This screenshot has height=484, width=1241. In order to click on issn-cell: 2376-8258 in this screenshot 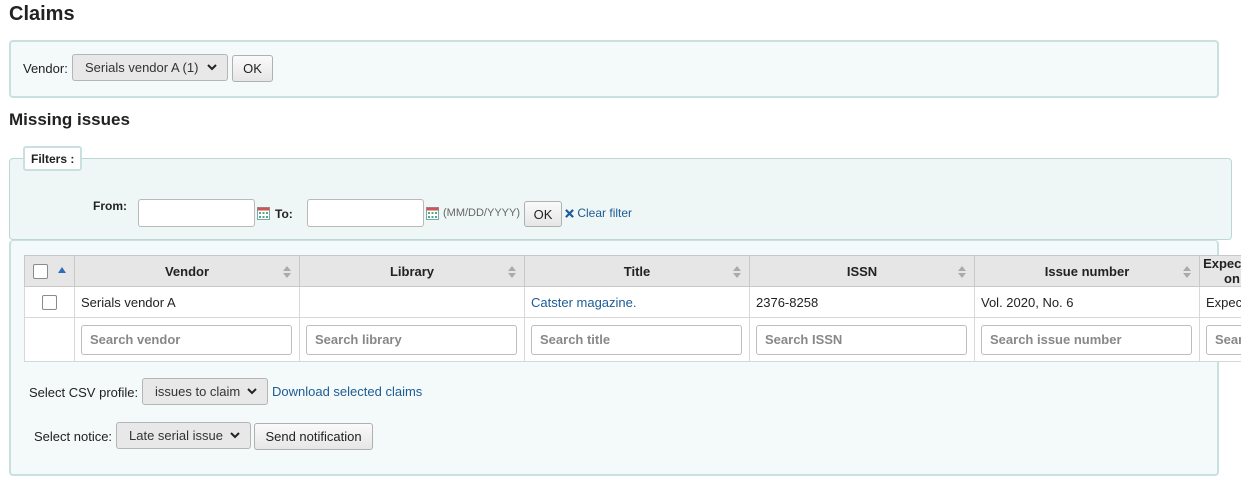, I will do `click(862, 302)`.